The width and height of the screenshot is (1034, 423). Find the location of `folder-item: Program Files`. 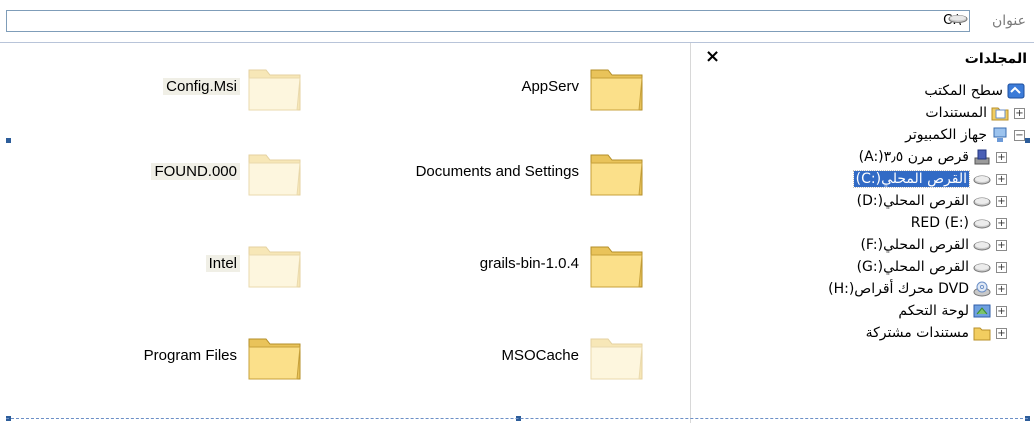

folder-item: Program Files is located at coordinates (170, 360).